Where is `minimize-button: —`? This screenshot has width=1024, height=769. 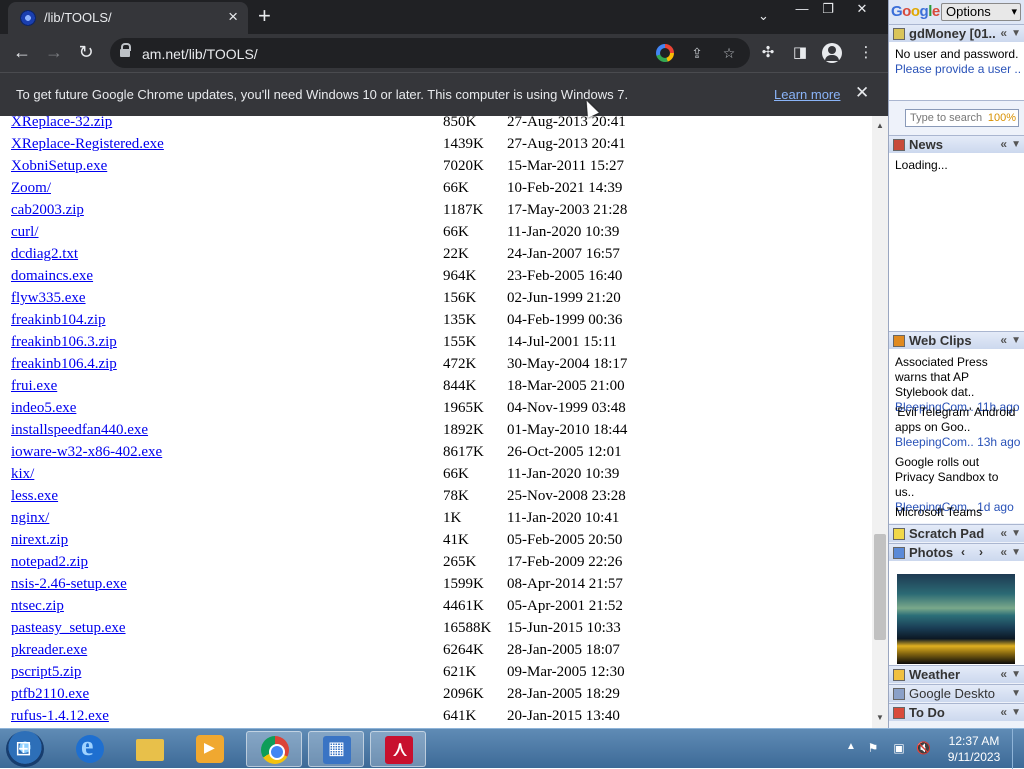 minimize-button: — is located at coordinates (802, 10).